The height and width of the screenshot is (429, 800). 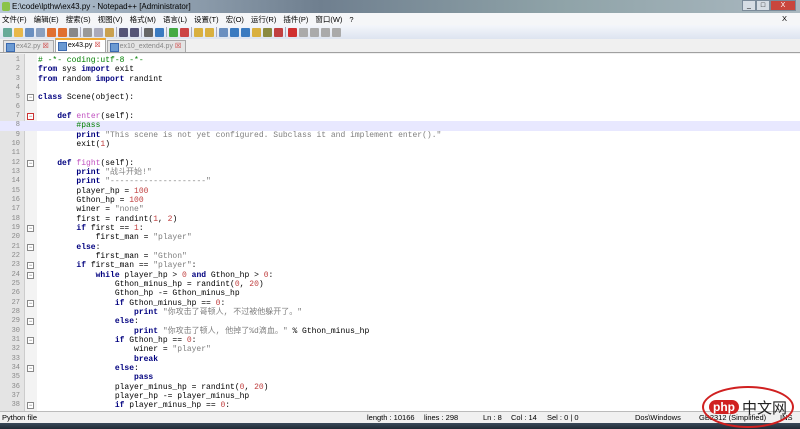 I want to click on code-line: 17 winer = "none", so click(x=400, y=209).